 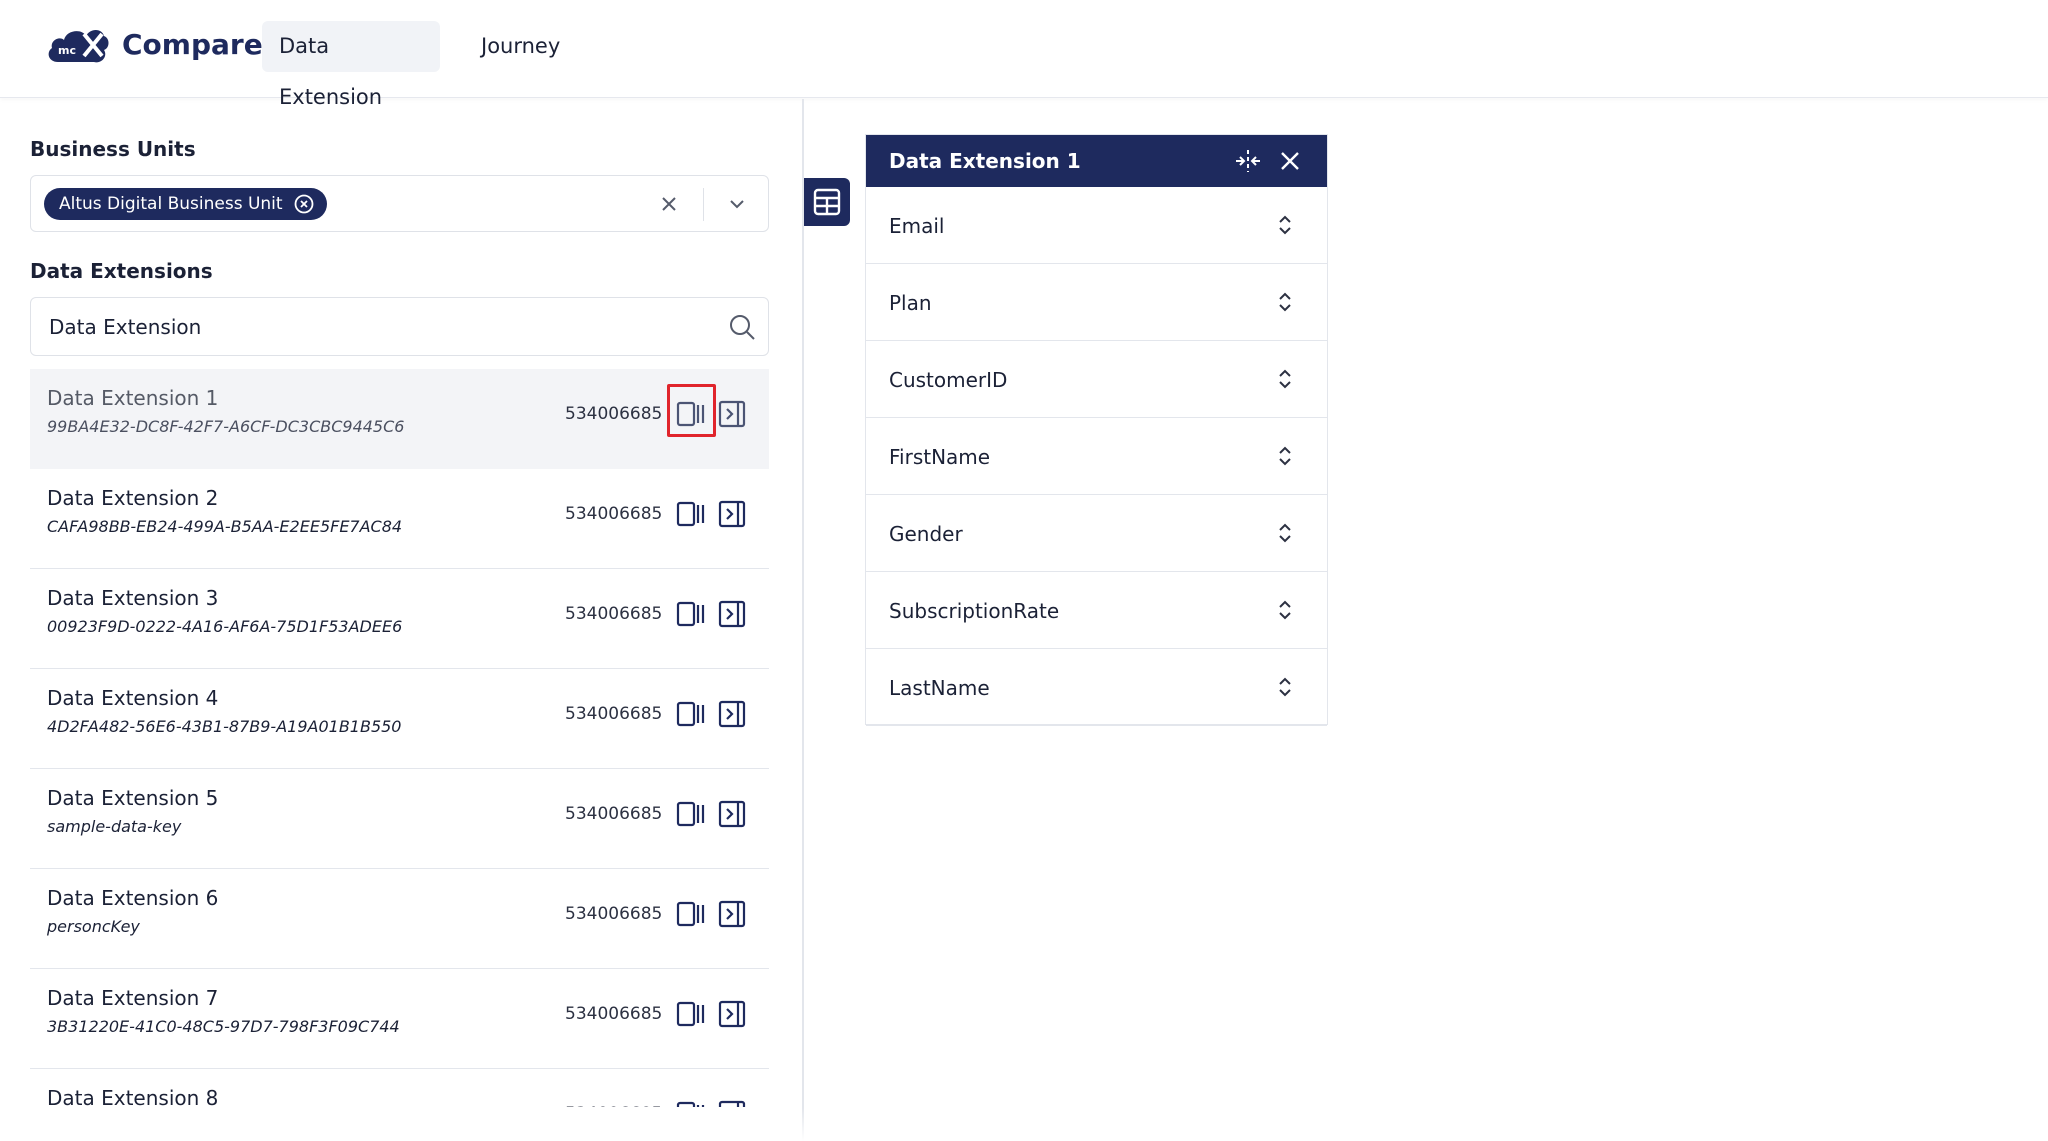 I want to click on item-name: Data Extension 2, so click(x=133, y=498).